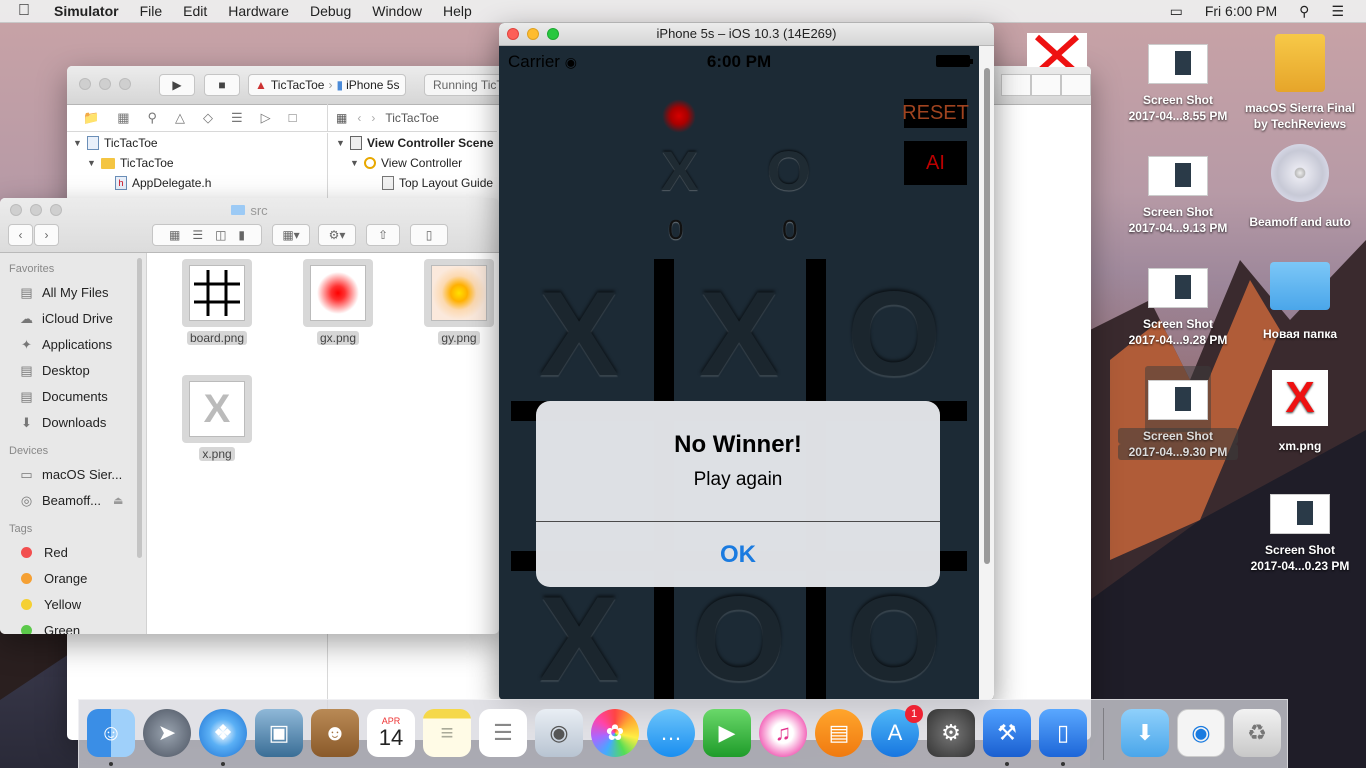  What do you see at coordinates (1178, 196) in the screenshot?
I see `desktop-file-screenshot: Screen Shot 2017-04...9.13 PM` at bounding box center [1178, 196].